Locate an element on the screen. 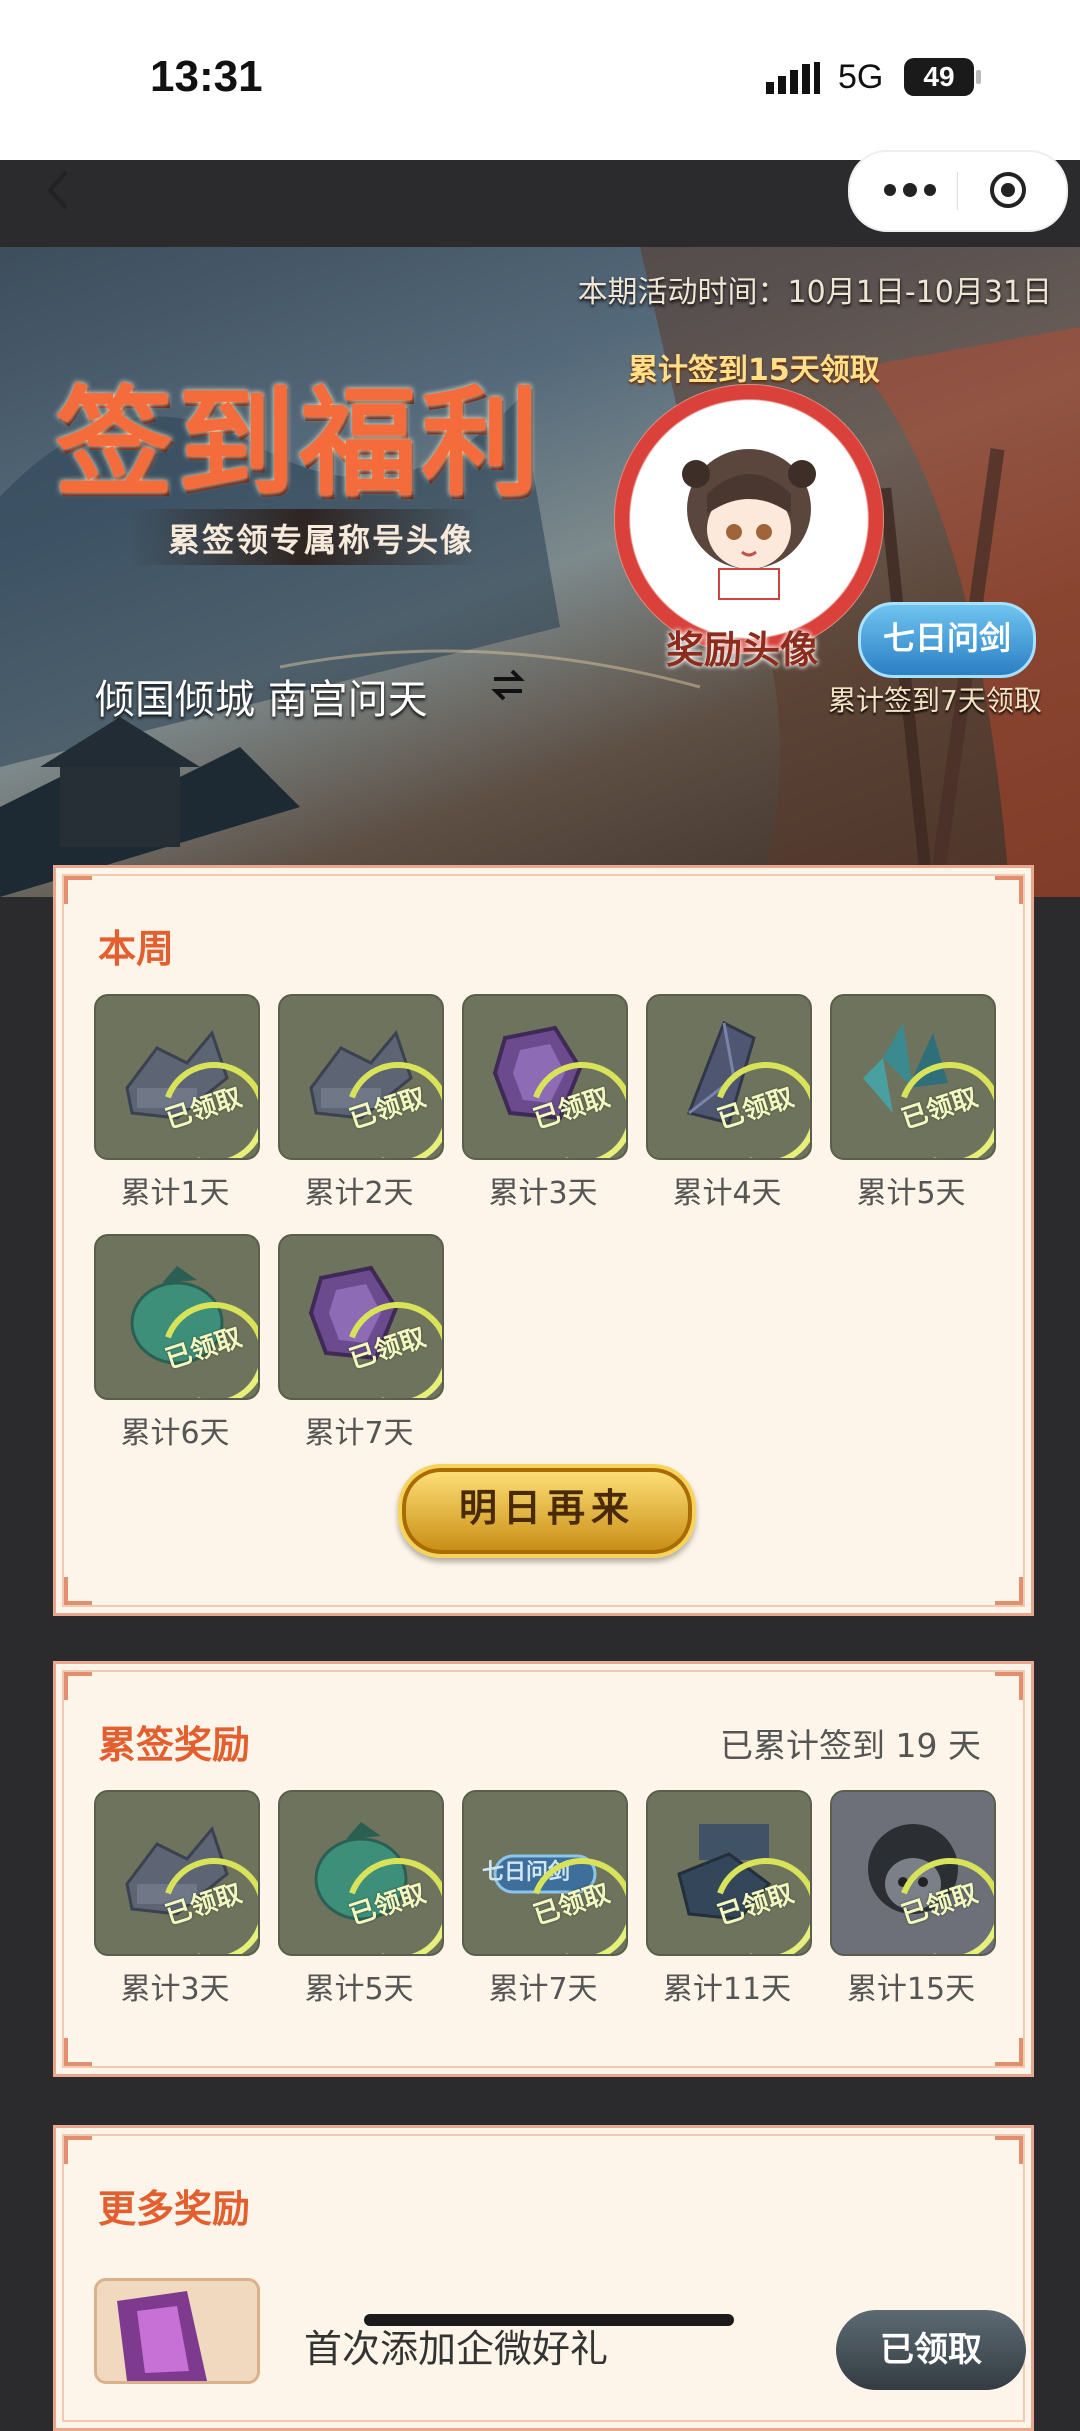 The height and width of the screenshot is (2431, 1080). close-target-icon is located at coordinates (1008, 190).